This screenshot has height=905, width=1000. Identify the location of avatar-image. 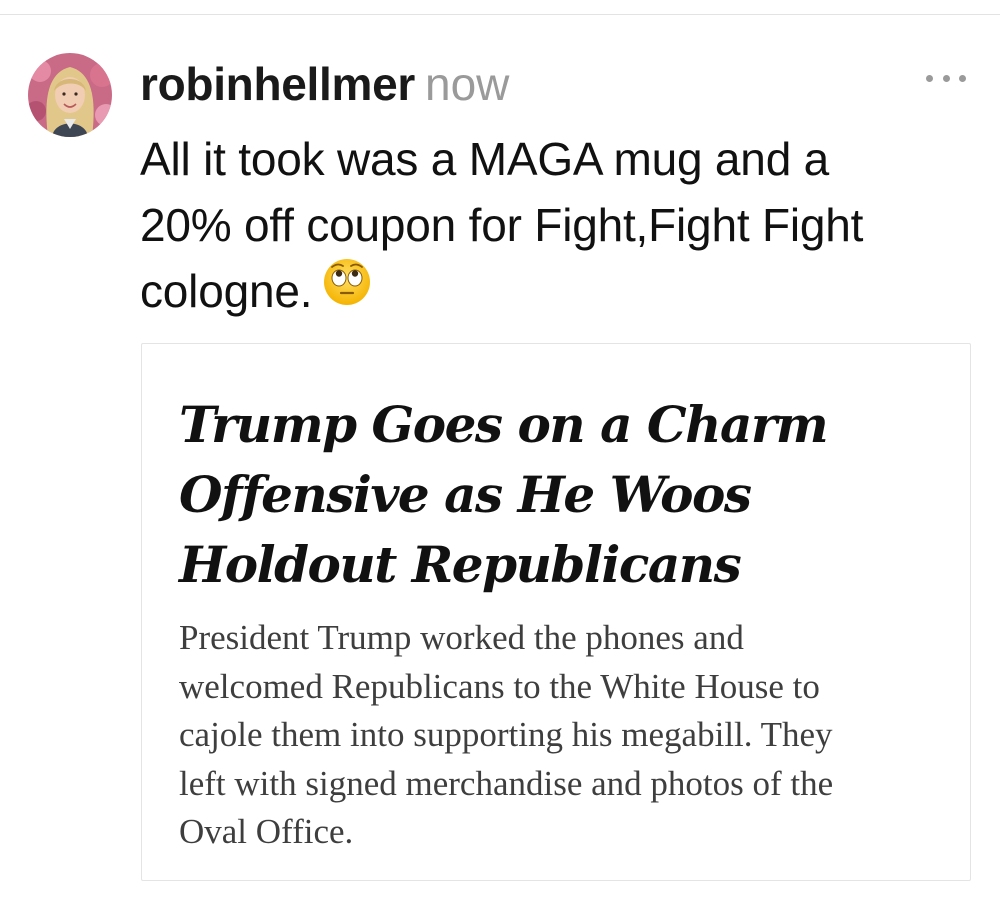
(70, 95).